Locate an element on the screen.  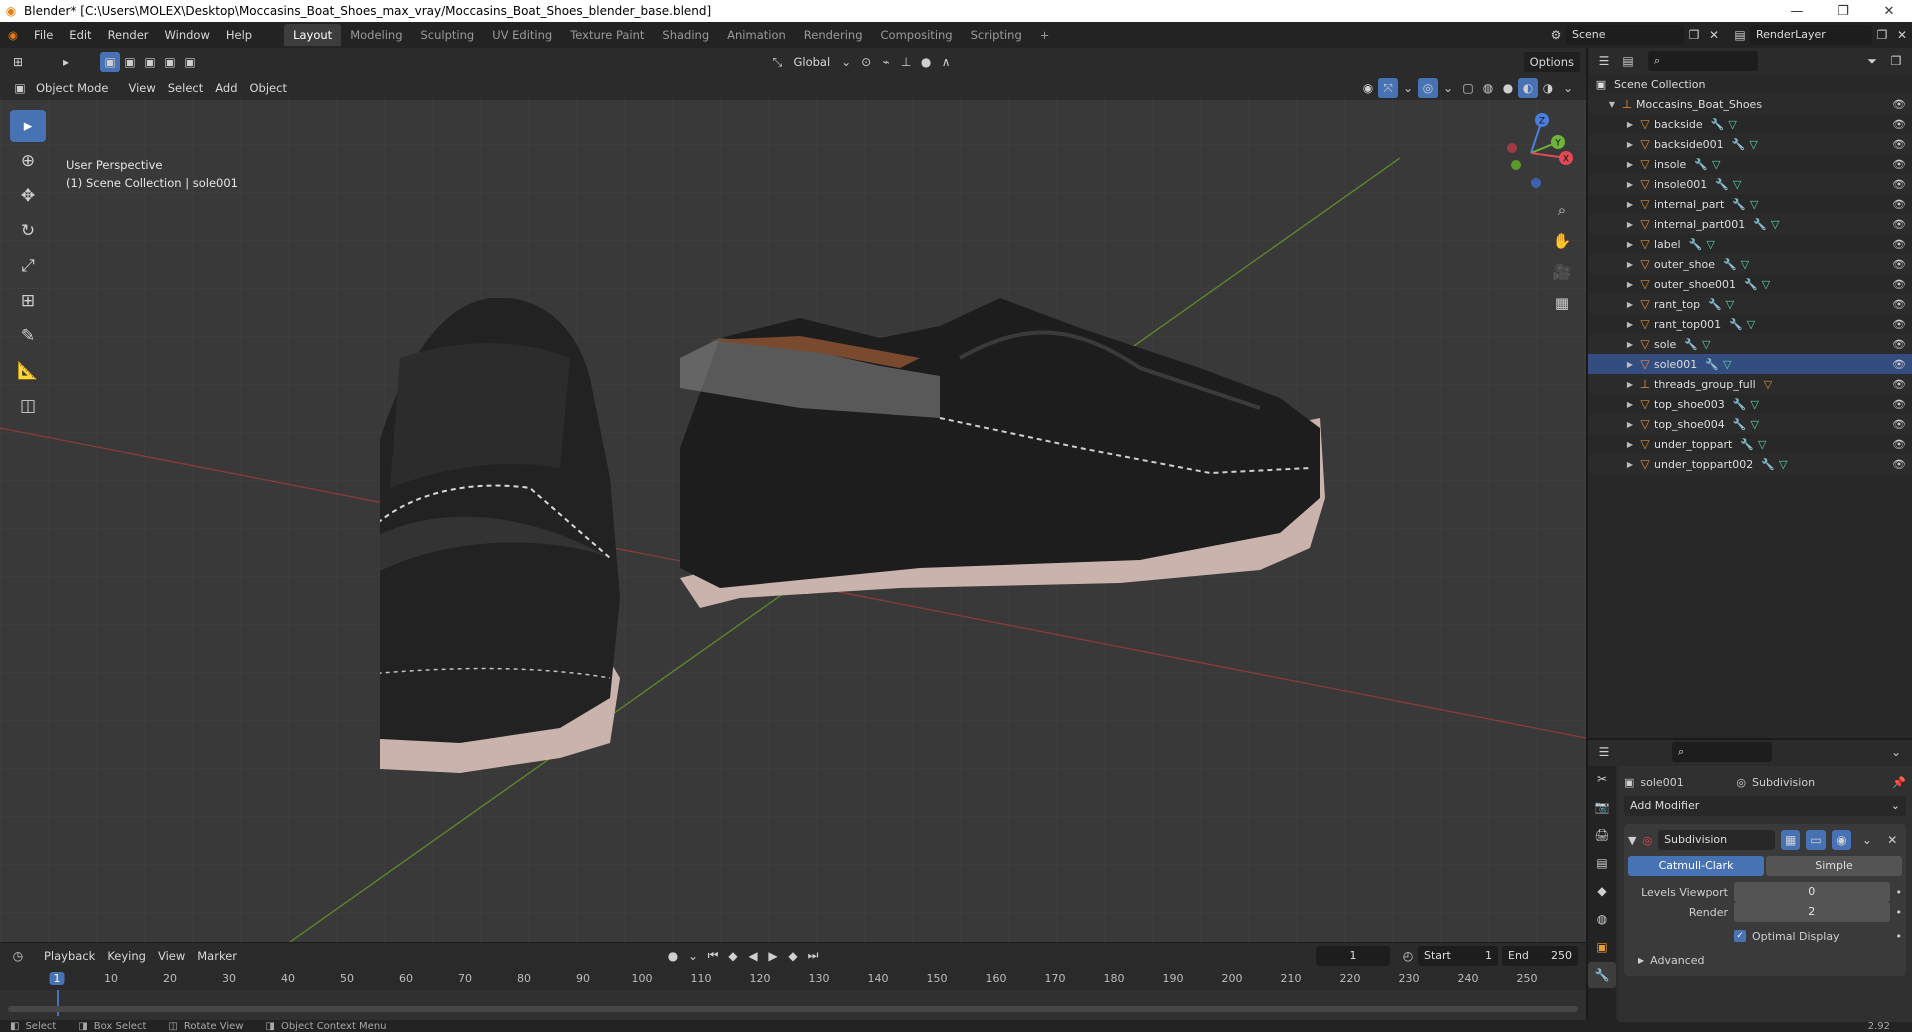
outliner-item: ▶ ▽ internal_part001 🔧 ▽ 👁 is located at coordinates (1750, 224).